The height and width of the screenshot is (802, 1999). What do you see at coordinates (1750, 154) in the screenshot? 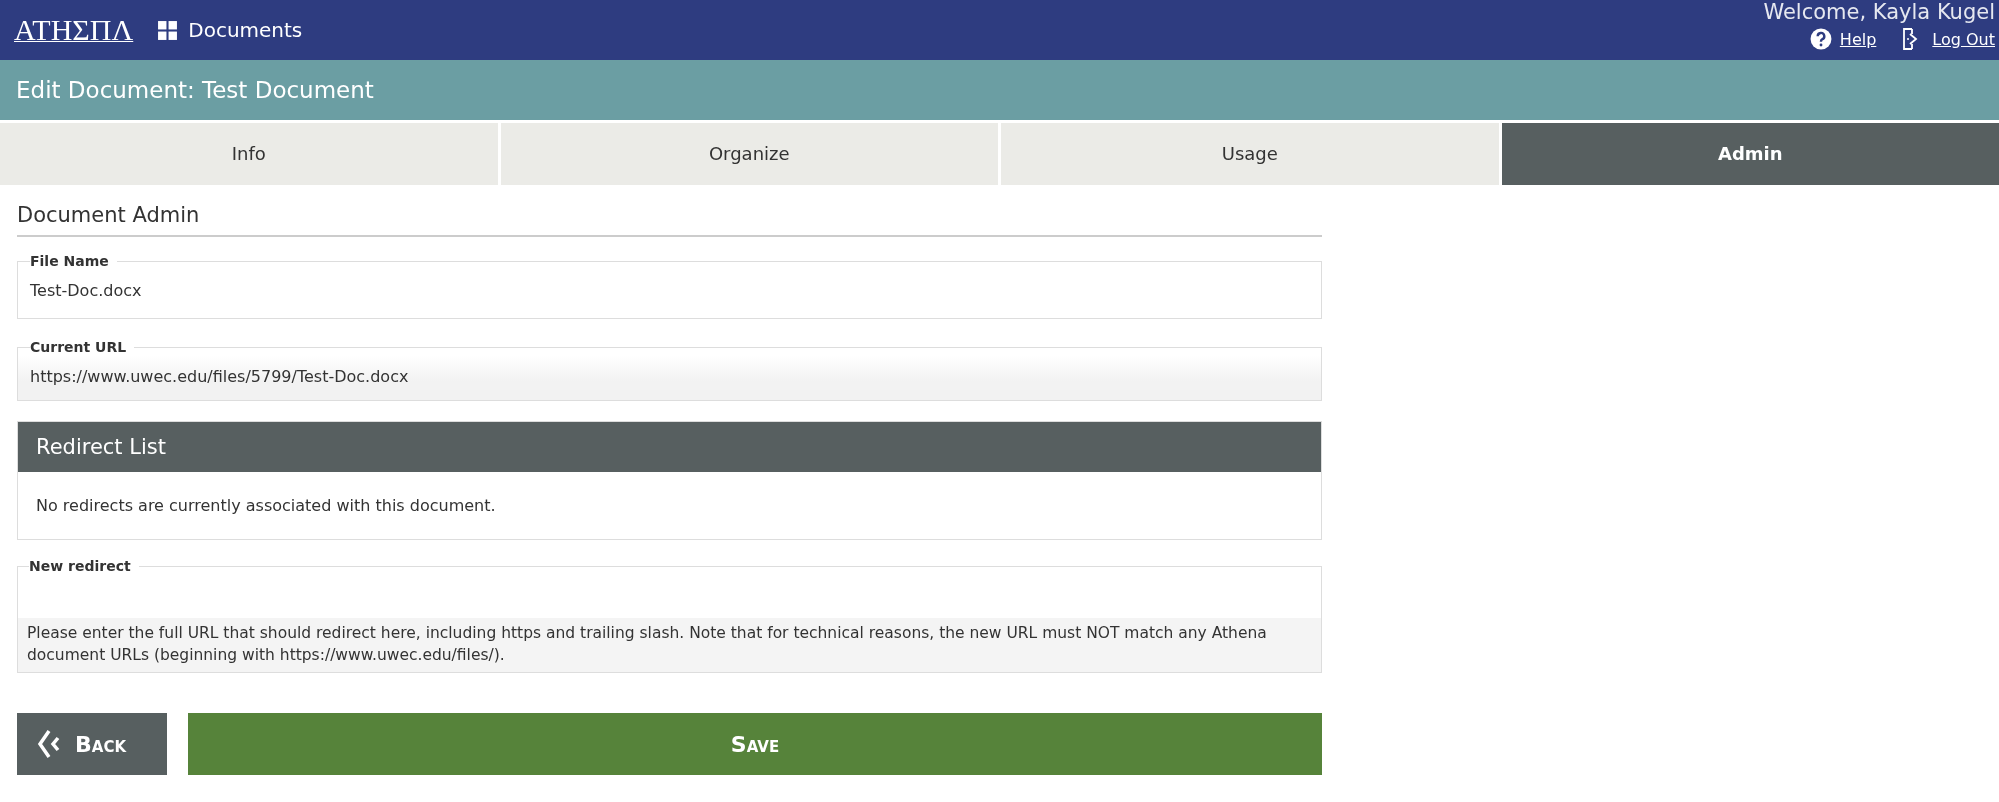
I see `tab: Admin` at bounding box center [1750, 154].